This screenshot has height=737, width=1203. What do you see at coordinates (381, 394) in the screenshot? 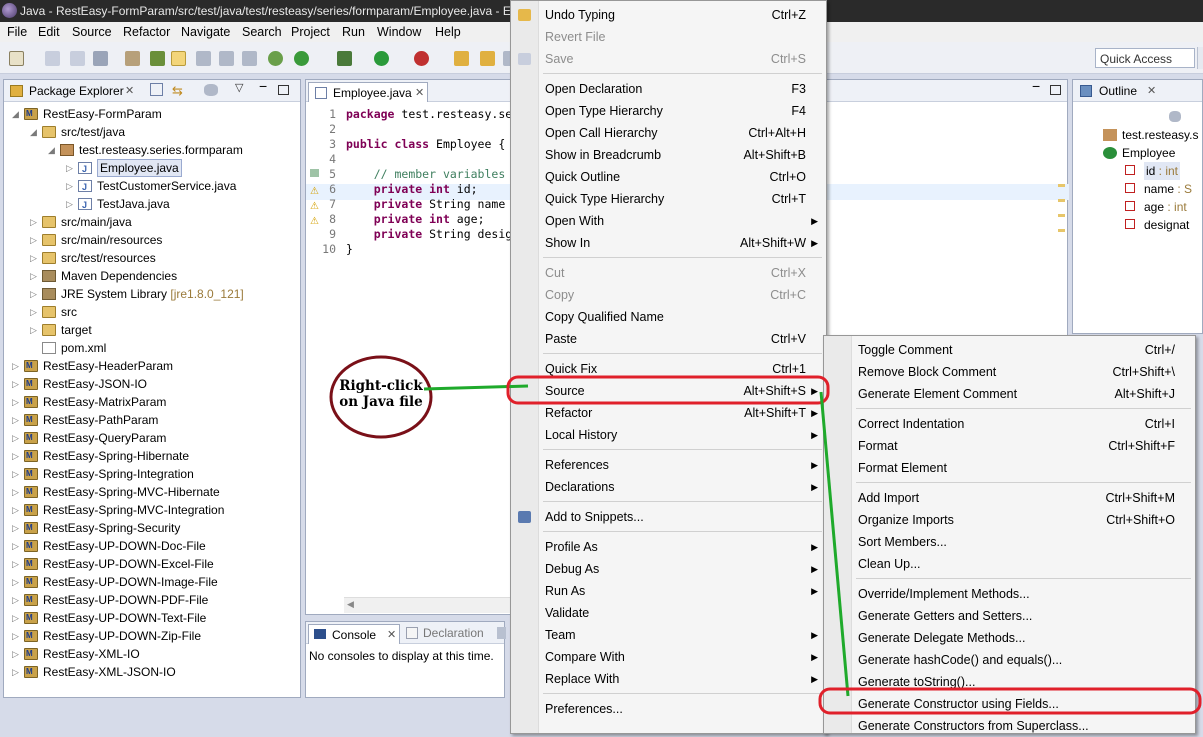
I see `annotation-label: Right-click on Java file` at bounding box center [381, 394].